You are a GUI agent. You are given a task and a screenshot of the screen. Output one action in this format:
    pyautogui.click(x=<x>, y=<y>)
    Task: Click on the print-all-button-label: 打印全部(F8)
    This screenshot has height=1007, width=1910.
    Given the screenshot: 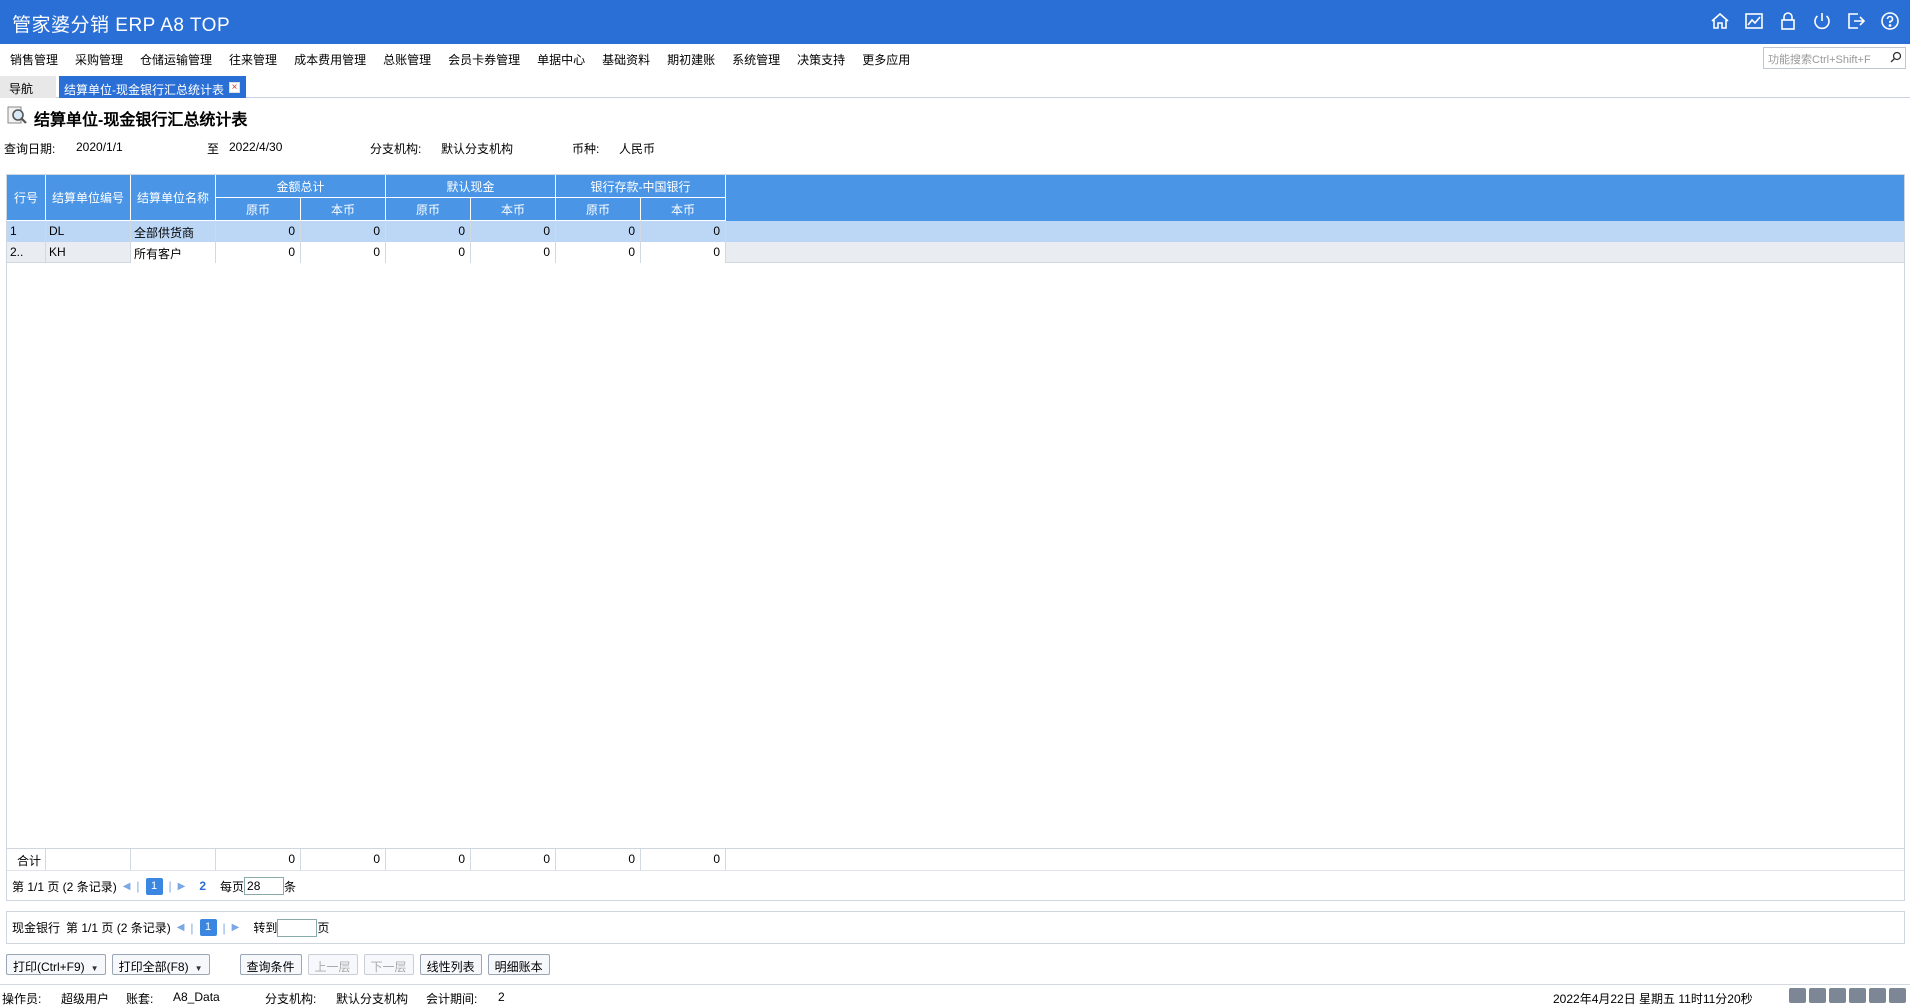 What is the action you would take?
    pyautogui.click(x=153, y=967)
    